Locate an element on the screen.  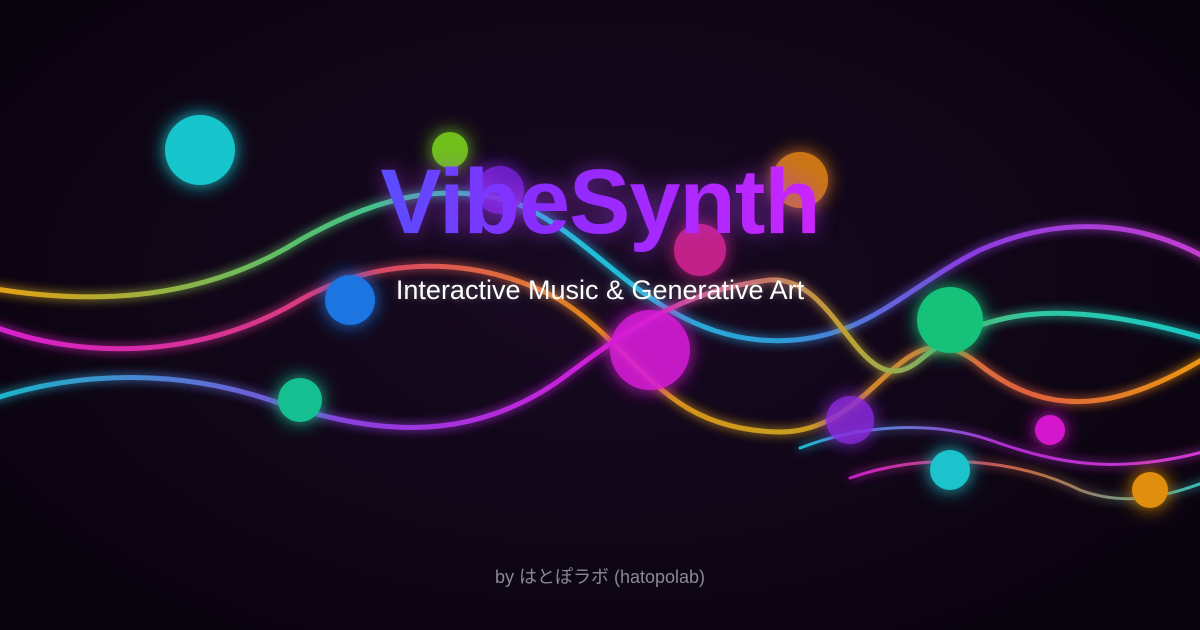
orb-magenta-small is located at coordinates (1050, 430).